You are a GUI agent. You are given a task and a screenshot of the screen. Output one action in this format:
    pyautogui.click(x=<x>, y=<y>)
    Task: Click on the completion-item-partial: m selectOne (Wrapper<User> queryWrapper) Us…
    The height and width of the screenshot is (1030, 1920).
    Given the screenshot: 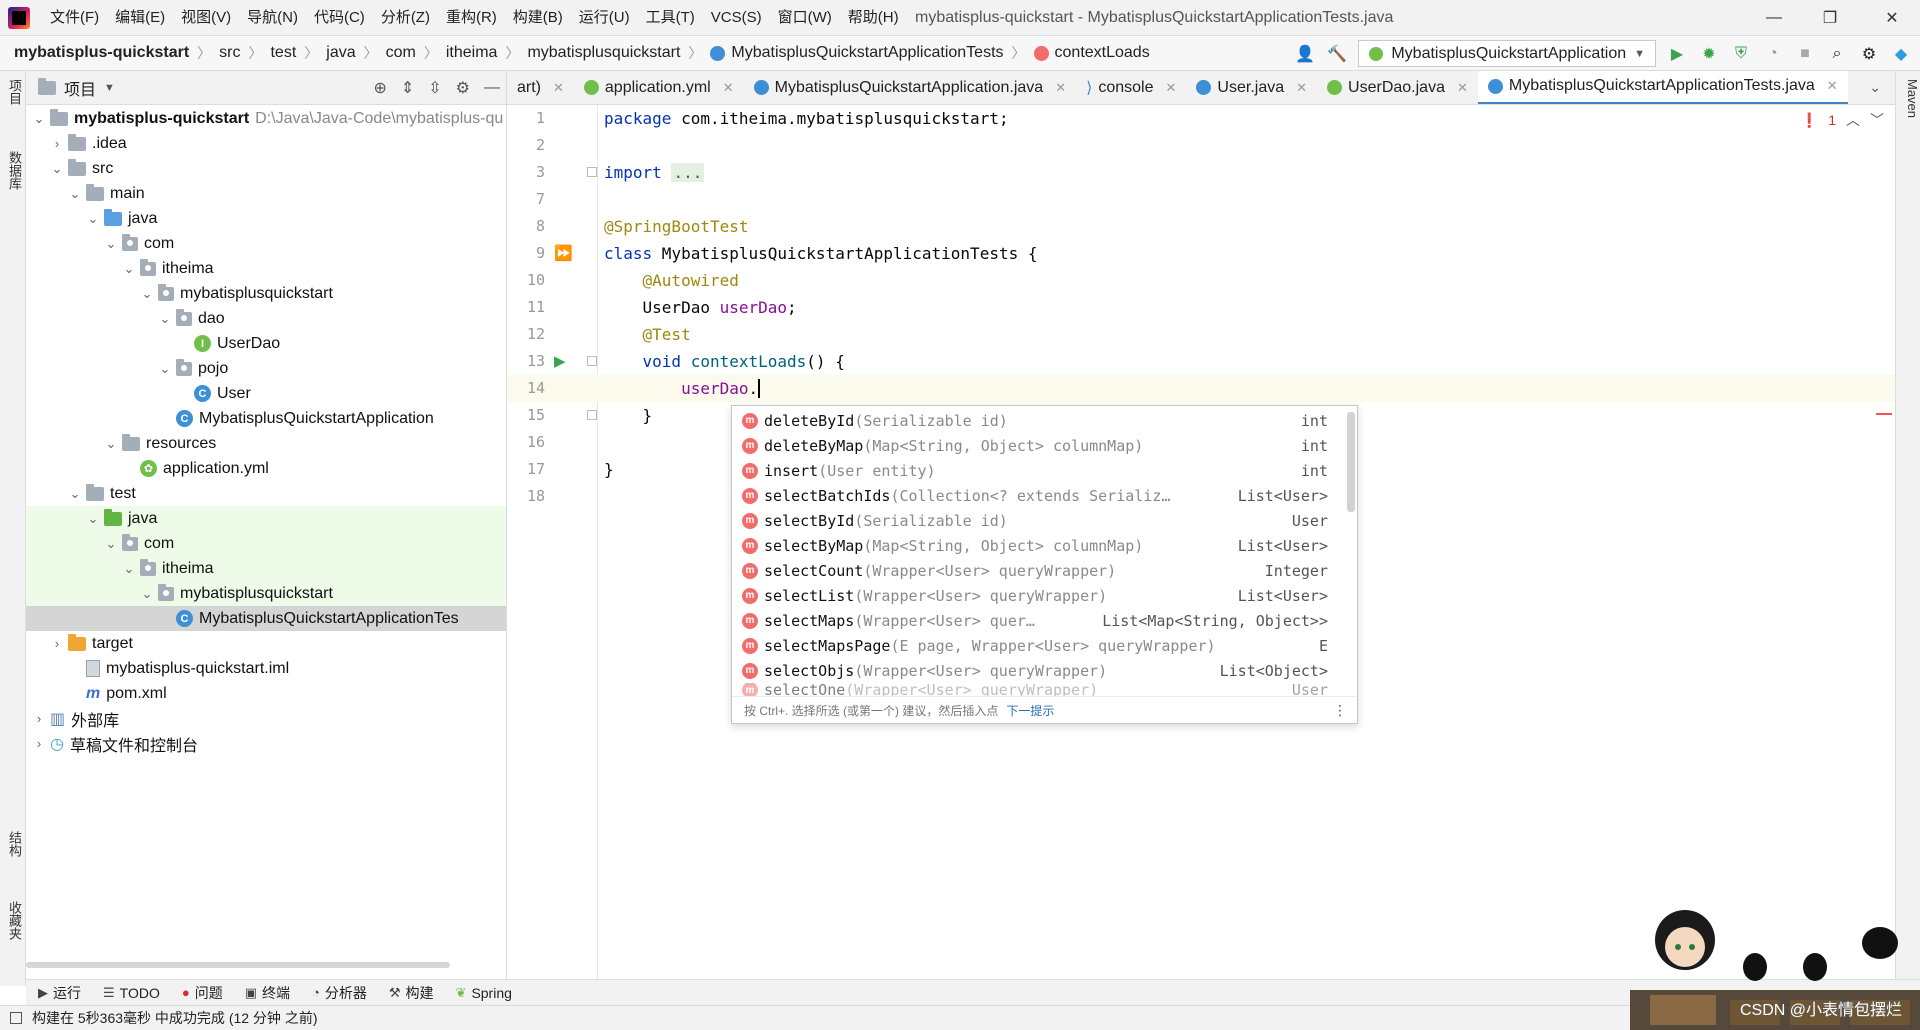 What is the action you would take?
    pyautogui.click(x=1037, y=690)
    